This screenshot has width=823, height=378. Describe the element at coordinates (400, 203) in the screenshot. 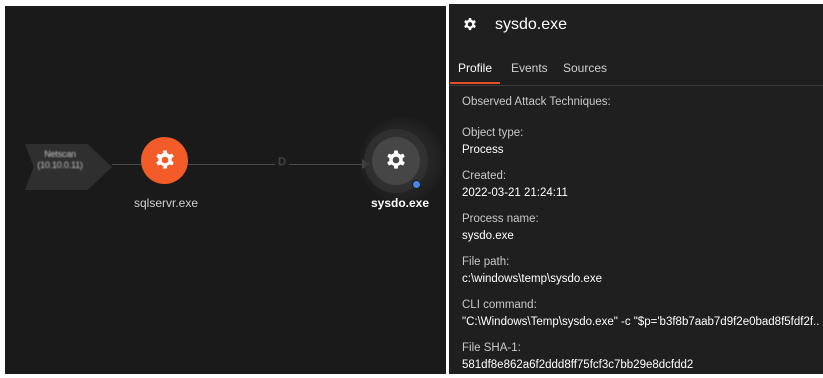

I see `process-node-label-selected: sysdo.exe` at that location.